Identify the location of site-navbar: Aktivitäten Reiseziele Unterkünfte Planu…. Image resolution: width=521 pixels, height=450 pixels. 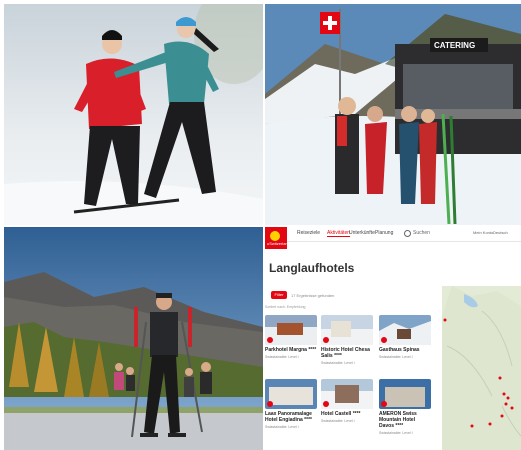
(393, 234).